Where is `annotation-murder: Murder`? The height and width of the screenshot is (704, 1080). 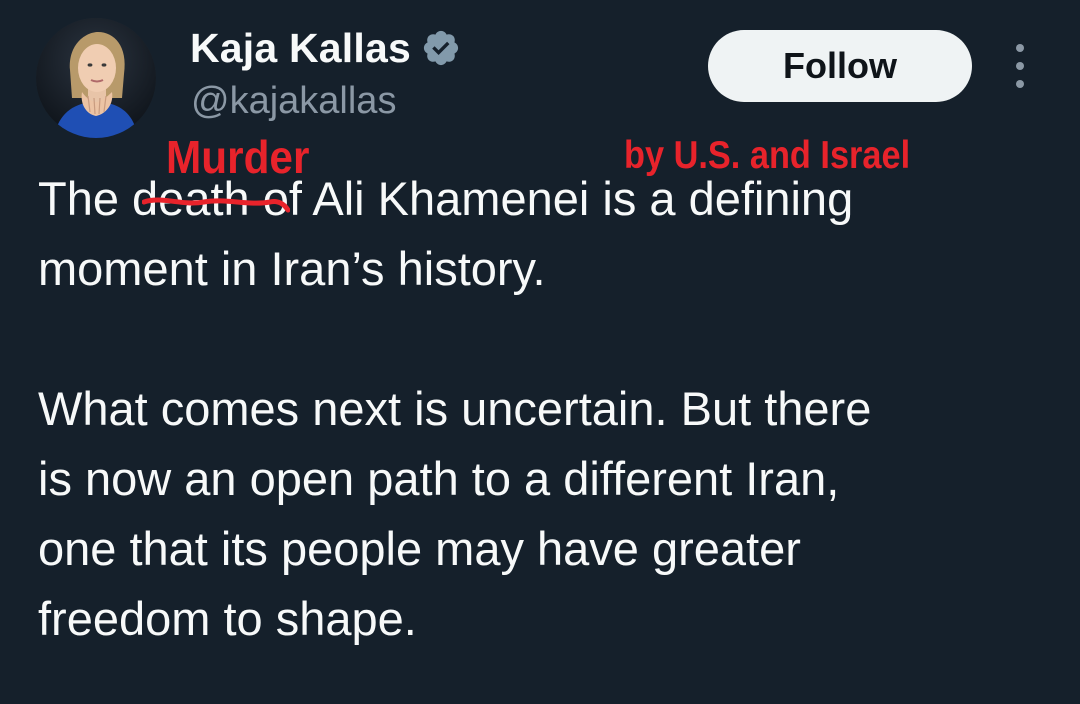
annotation-murder: Murder is located at coordinates (238, 157).